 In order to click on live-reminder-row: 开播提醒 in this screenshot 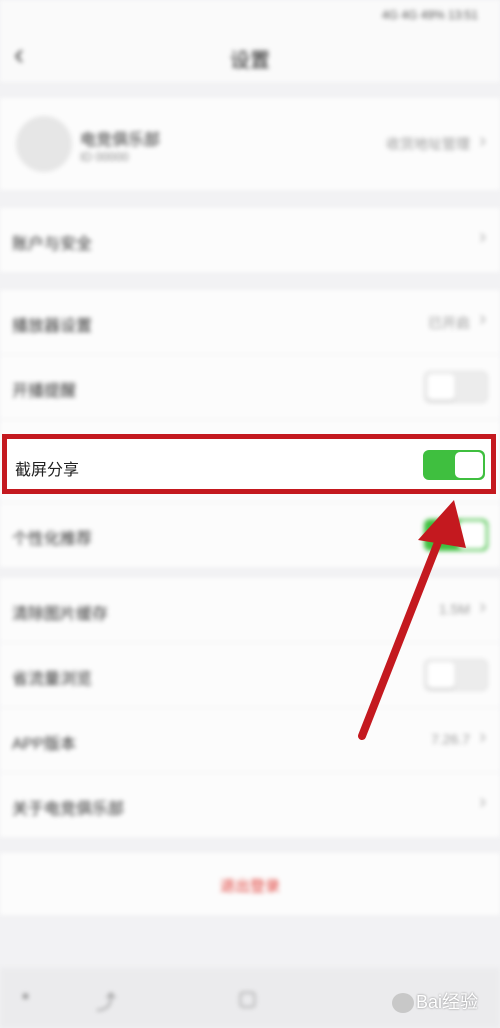, I will do `click(250, 387)`.